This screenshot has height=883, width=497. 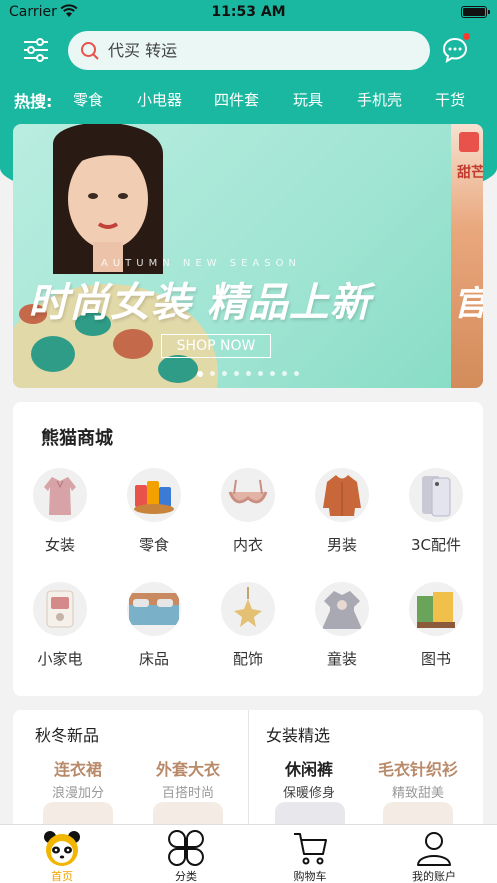 I want to click on promo-item-desc: 保暖修身, so click(x=308, y=793).